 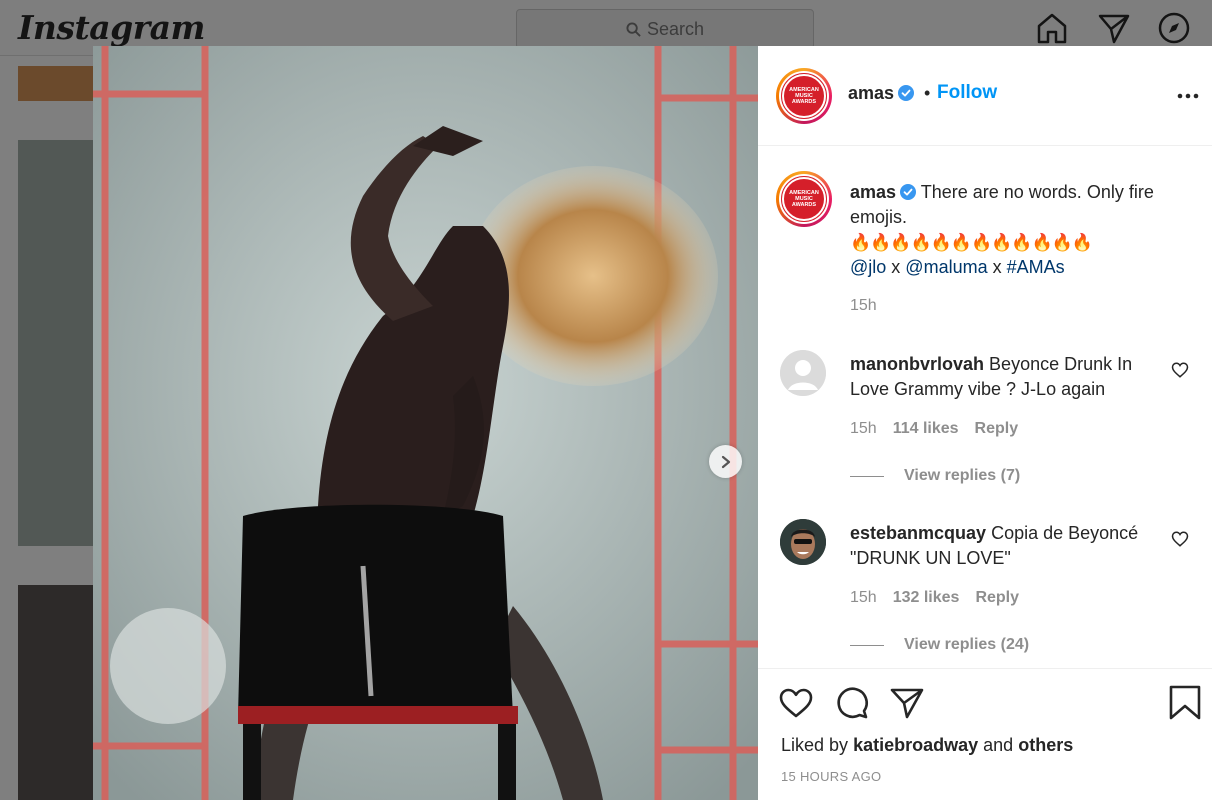 I want to click on search-input: Search, so click(x=665, y=29).